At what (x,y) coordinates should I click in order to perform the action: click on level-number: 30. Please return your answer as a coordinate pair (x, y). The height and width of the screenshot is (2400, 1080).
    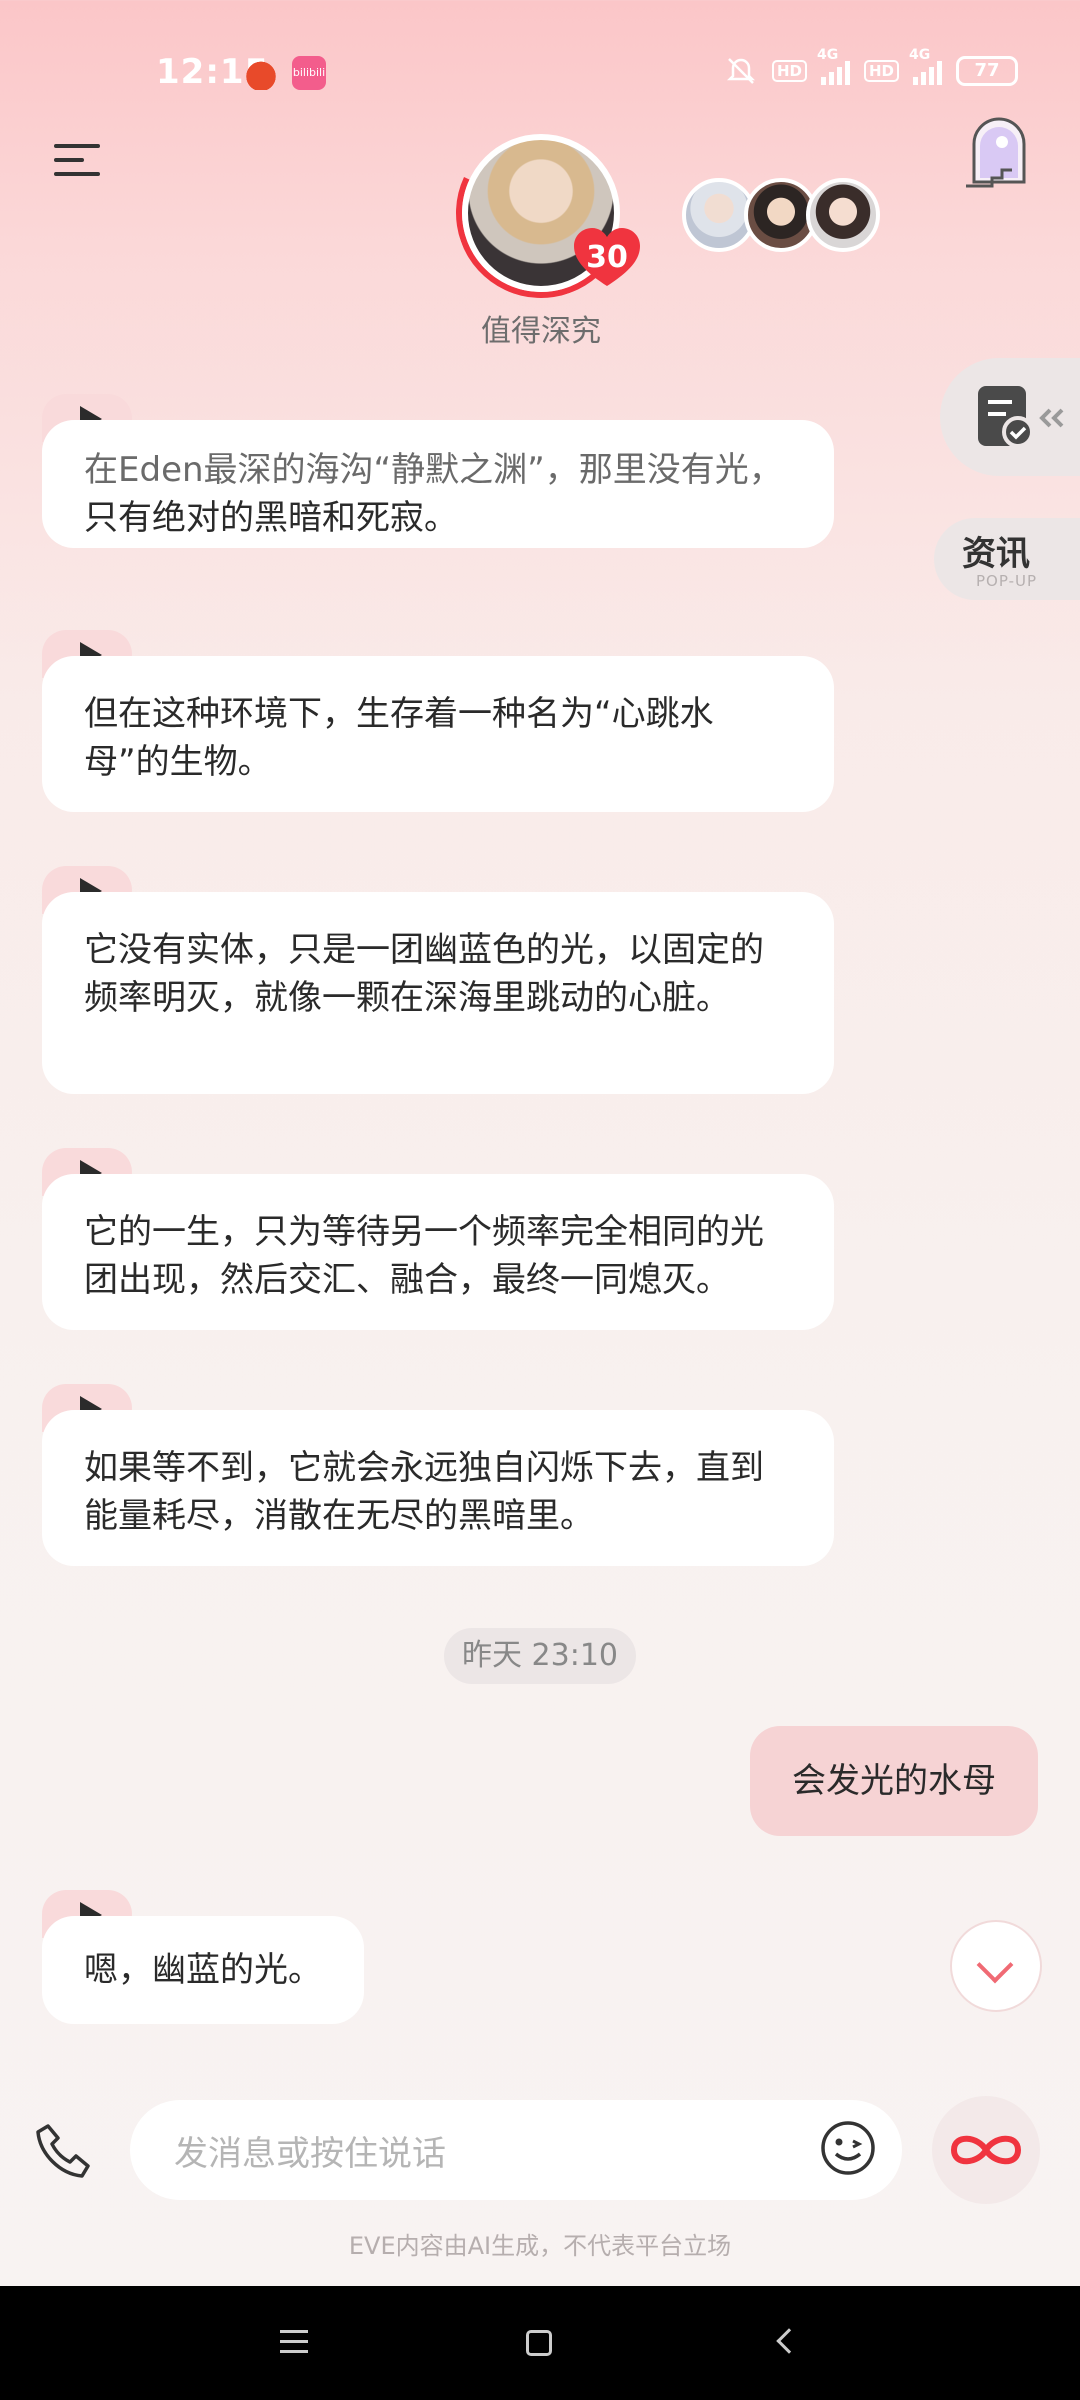
    Looking at the image, I should click on (607, 257).